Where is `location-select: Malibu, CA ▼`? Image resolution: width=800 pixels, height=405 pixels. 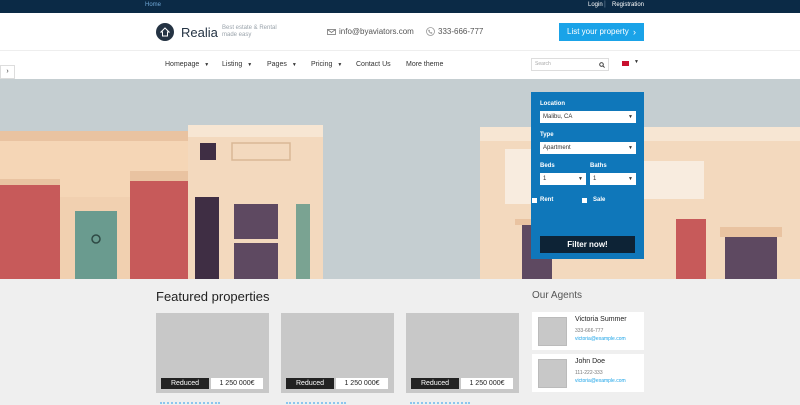 location-select: Malibu, CA ▼ is located at coordinates (588, 117).